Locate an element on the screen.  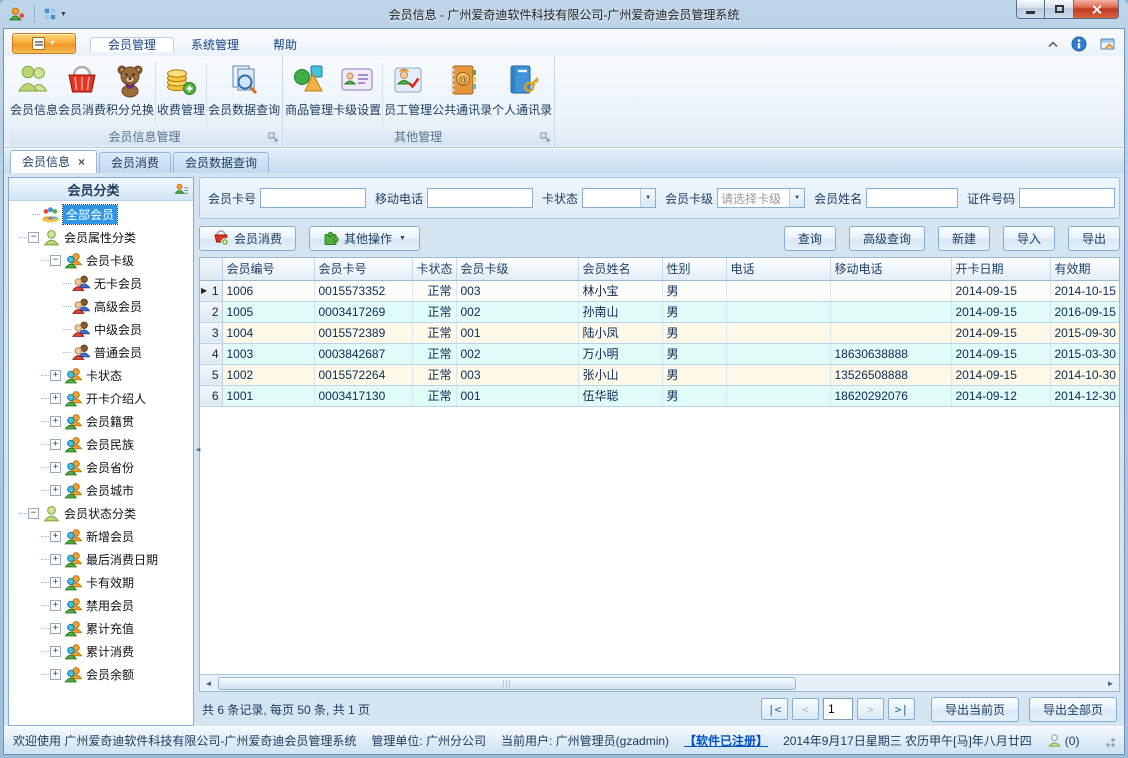
export-button-导出全部页: 导出全部页 is located at coordinates (1072, 709).